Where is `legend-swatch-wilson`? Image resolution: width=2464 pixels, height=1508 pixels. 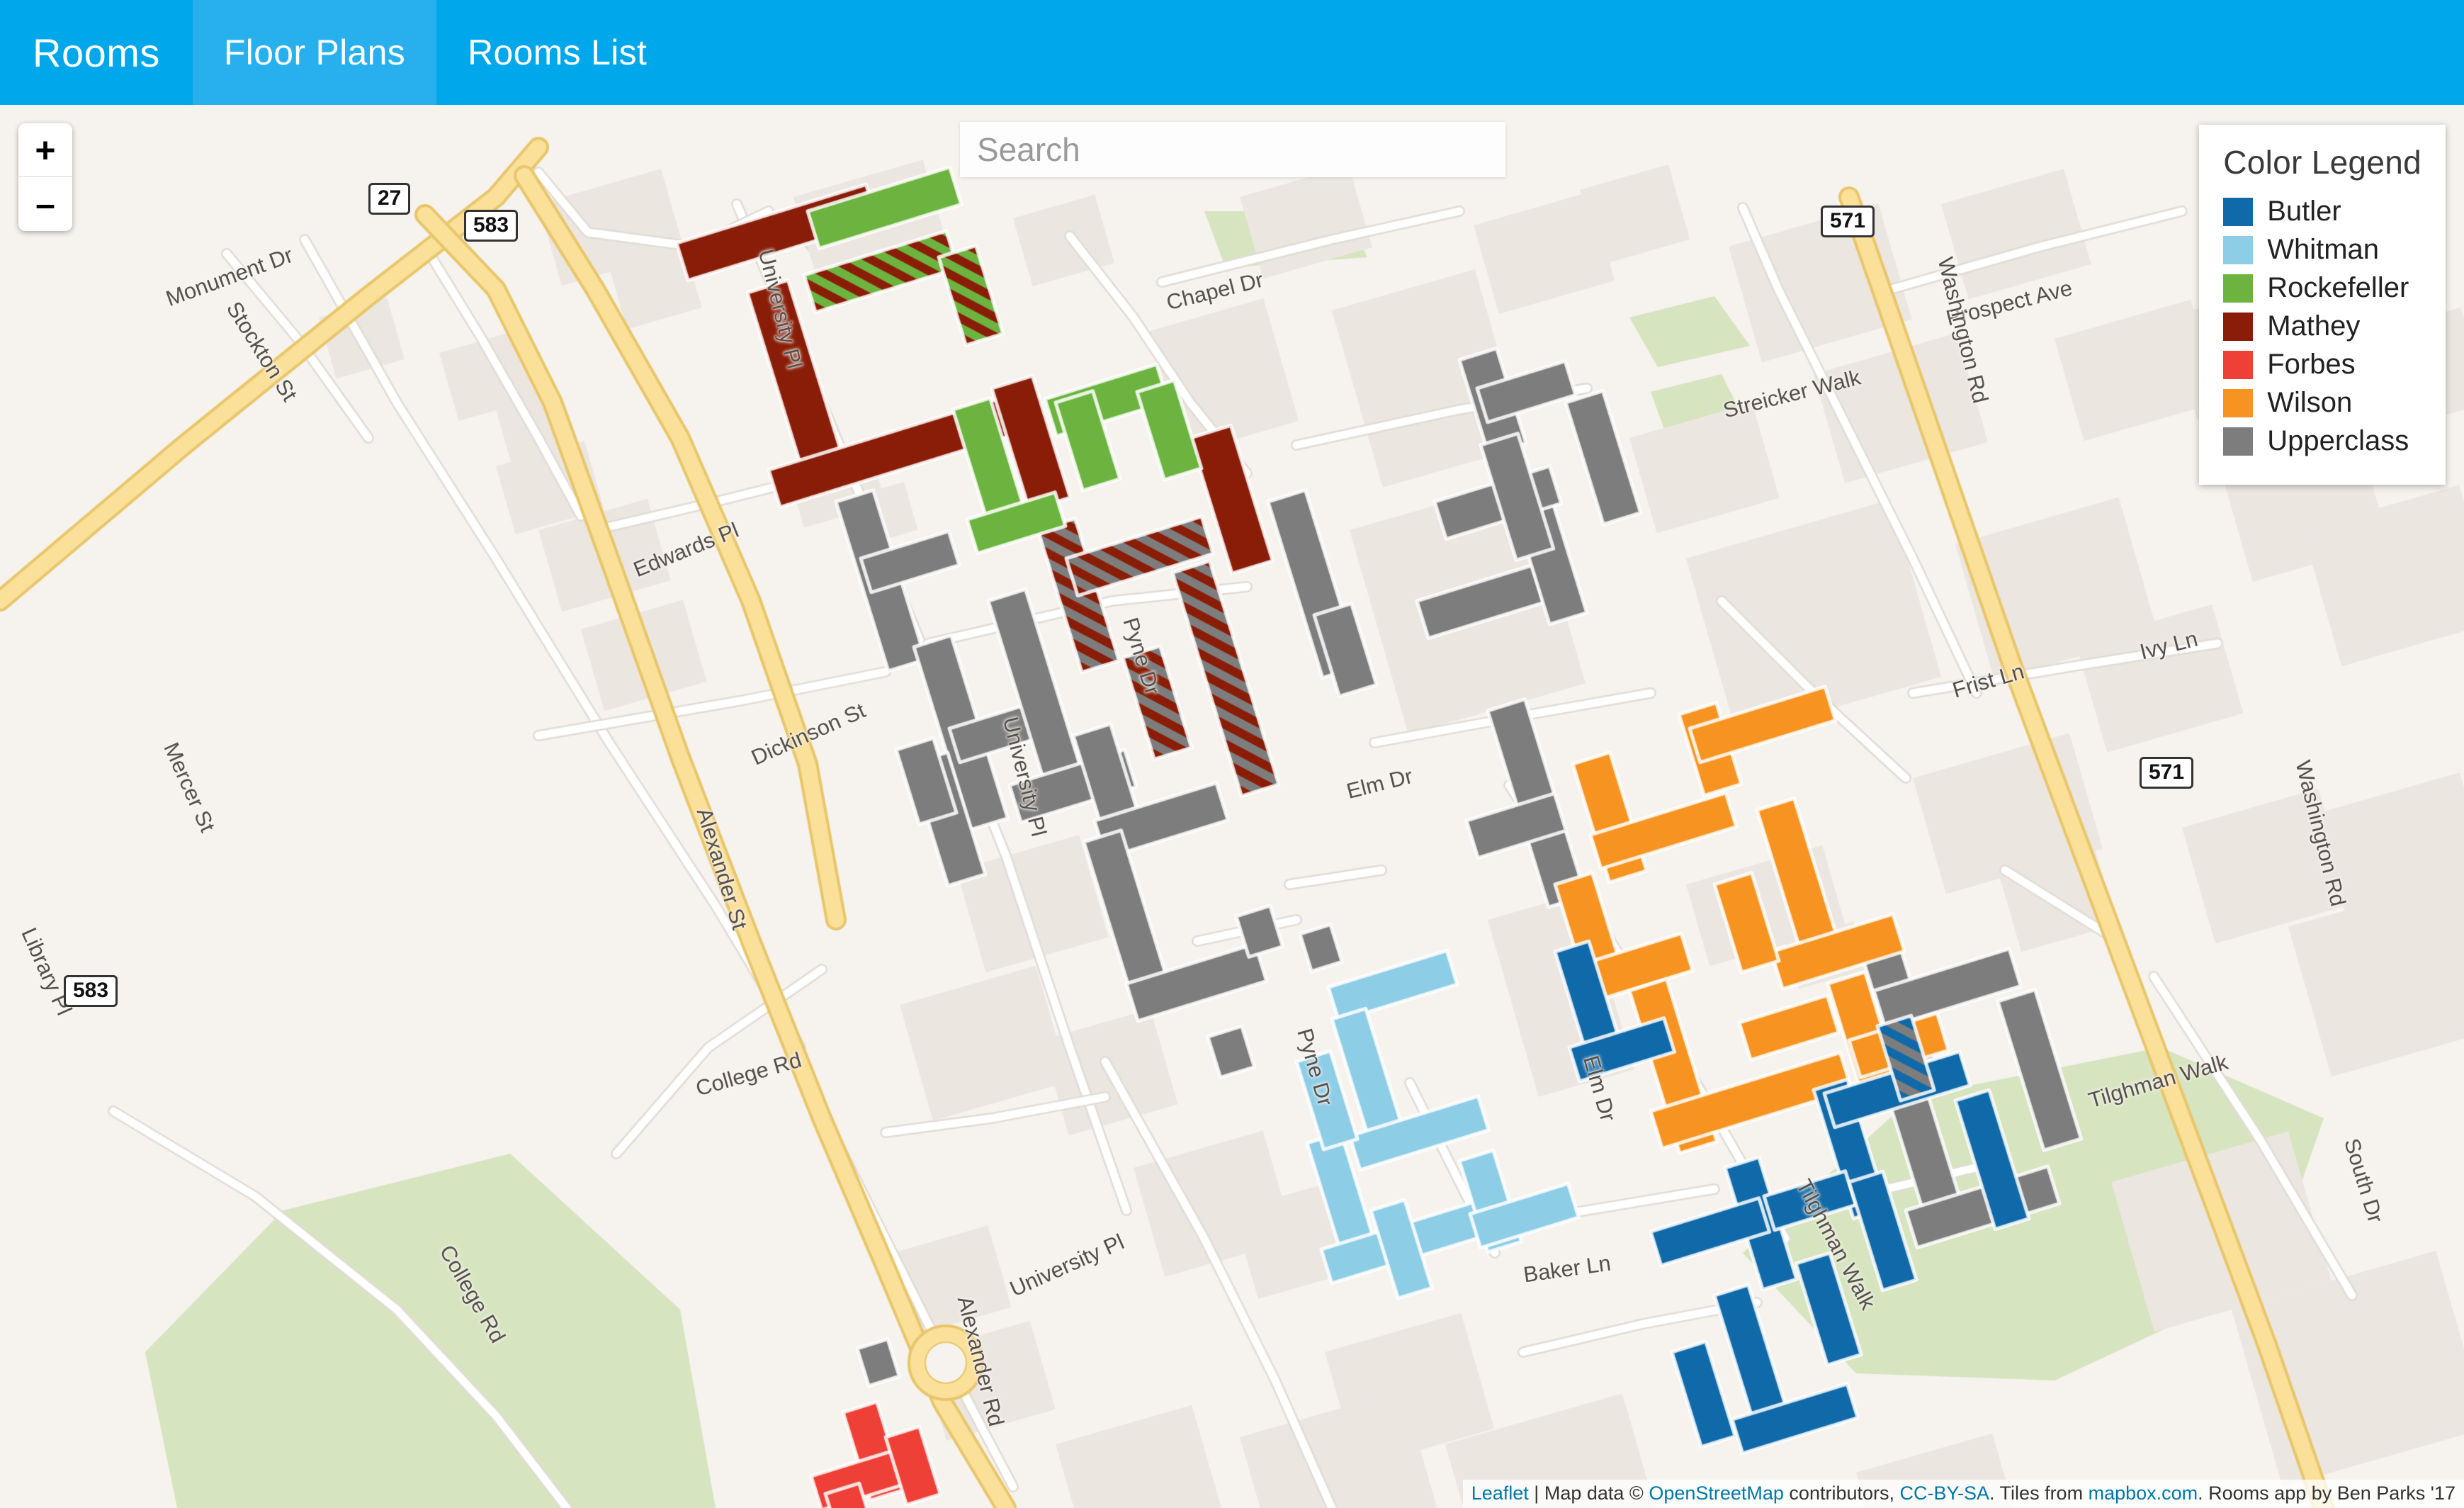 legend-swatch-wilson is located at coordinates (2238, 402).